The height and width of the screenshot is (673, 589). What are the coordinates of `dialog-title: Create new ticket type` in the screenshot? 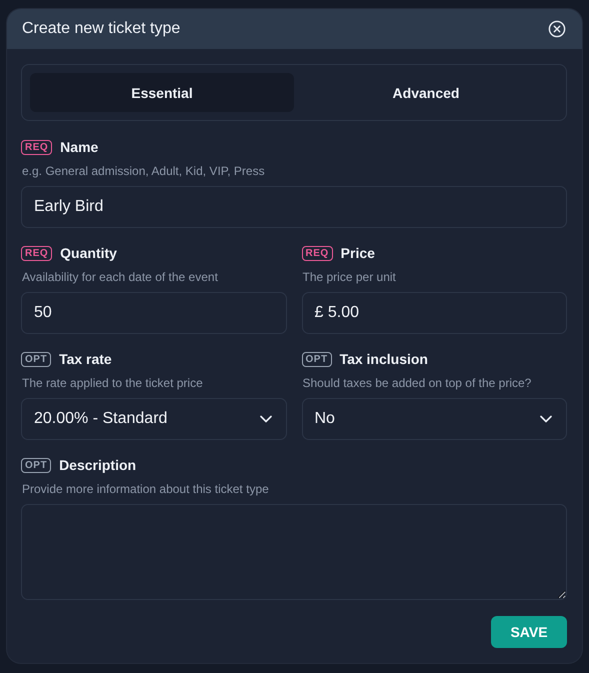 It's located at (101, 29).